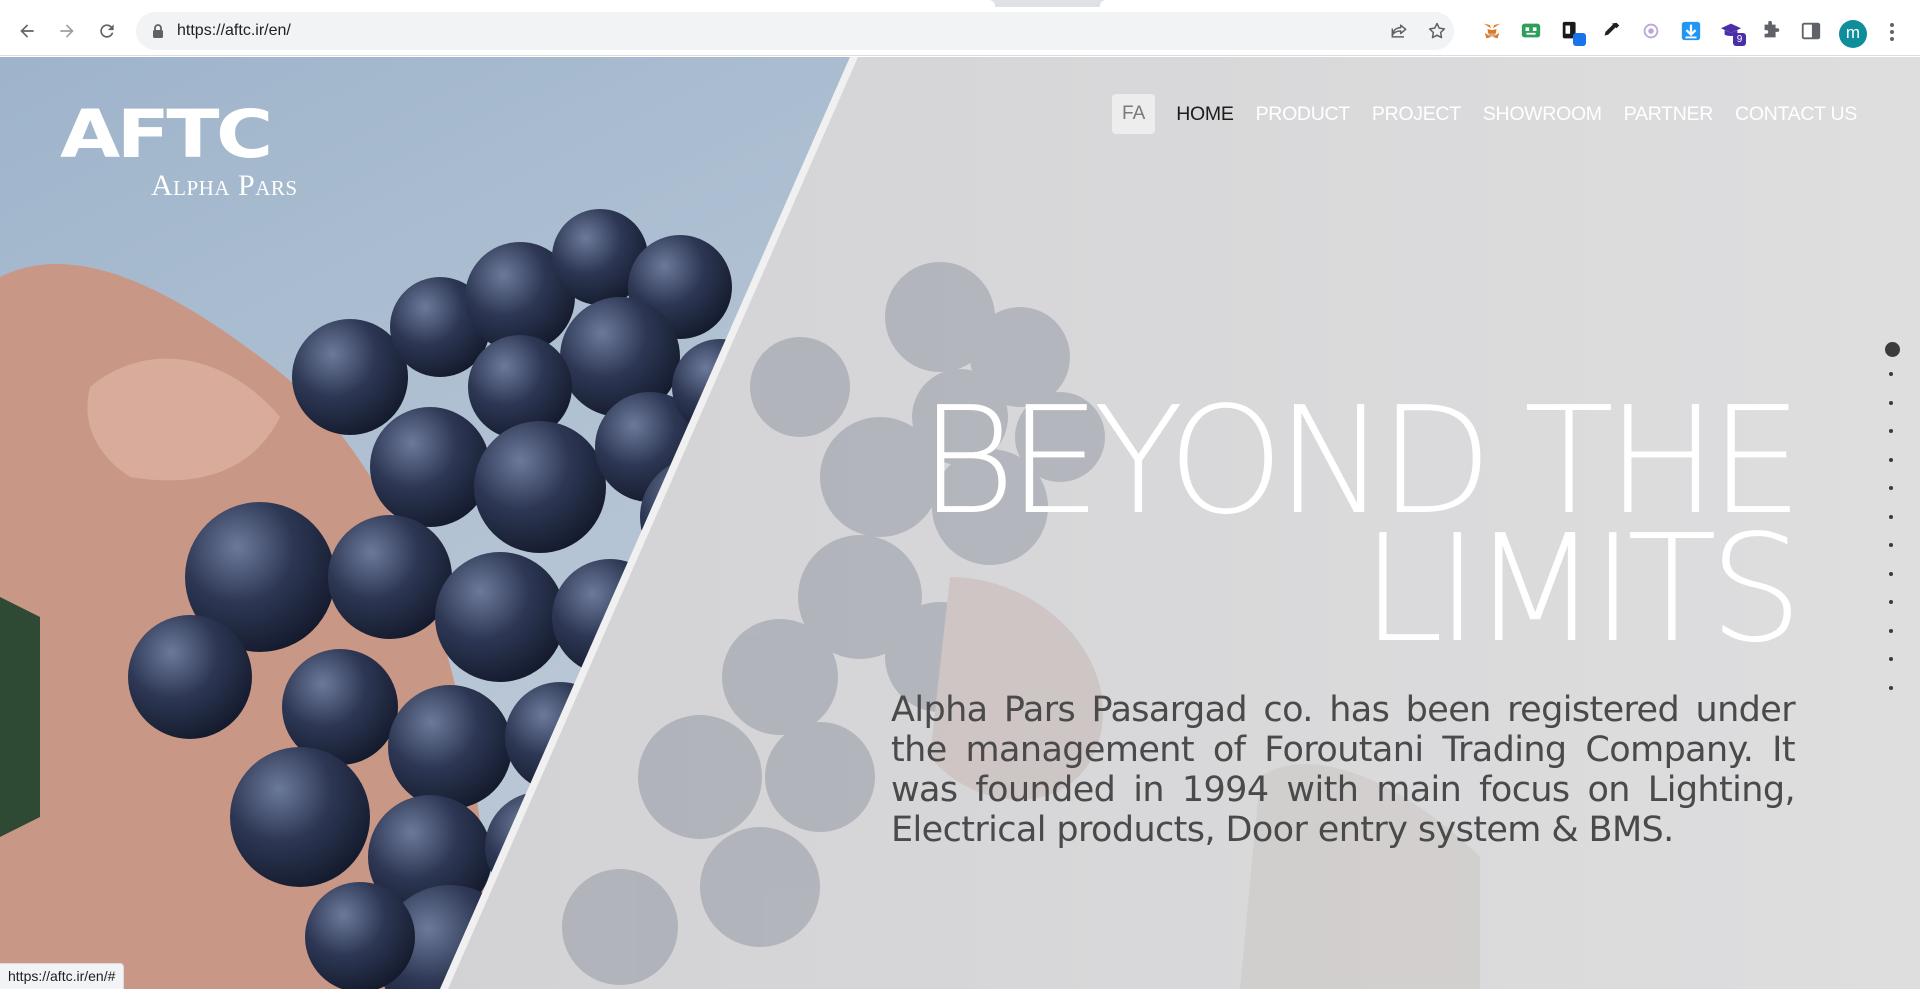 The image size is (1920, 989). I want to click on robot-extension-icon, so click(1531, 31).